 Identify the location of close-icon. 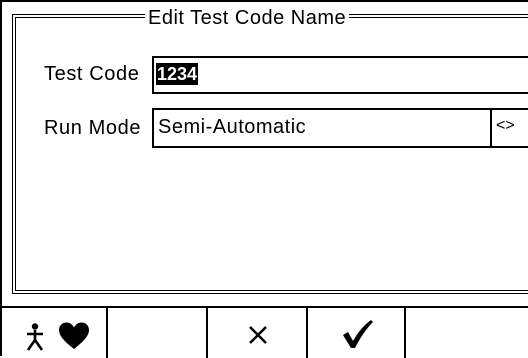
(258, 335).